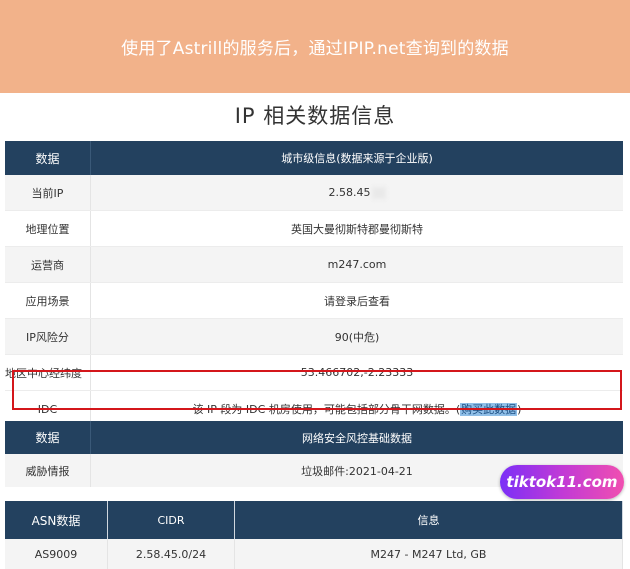  What do you see at coordinates (356, 437) in the screenshot?
I see `header-value: 网络安全风控基础数据` at bounding box center [356, 437].